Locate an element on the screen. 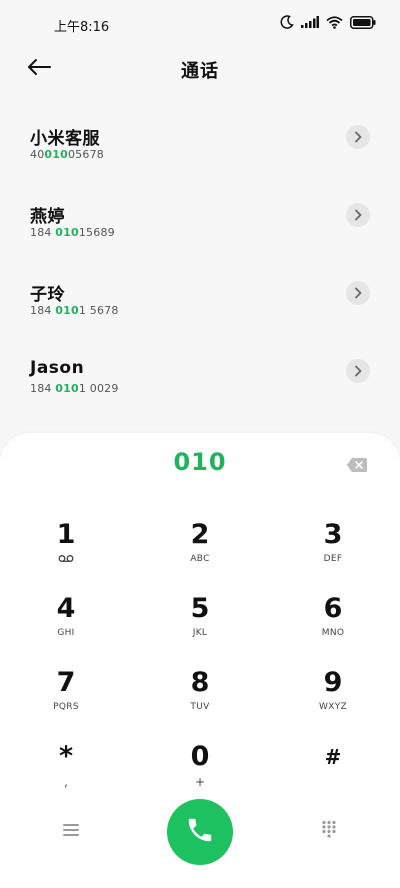 The height and width of the screenshot is (888, 400). key-digit: 3 is located at coordinates (333, 534).